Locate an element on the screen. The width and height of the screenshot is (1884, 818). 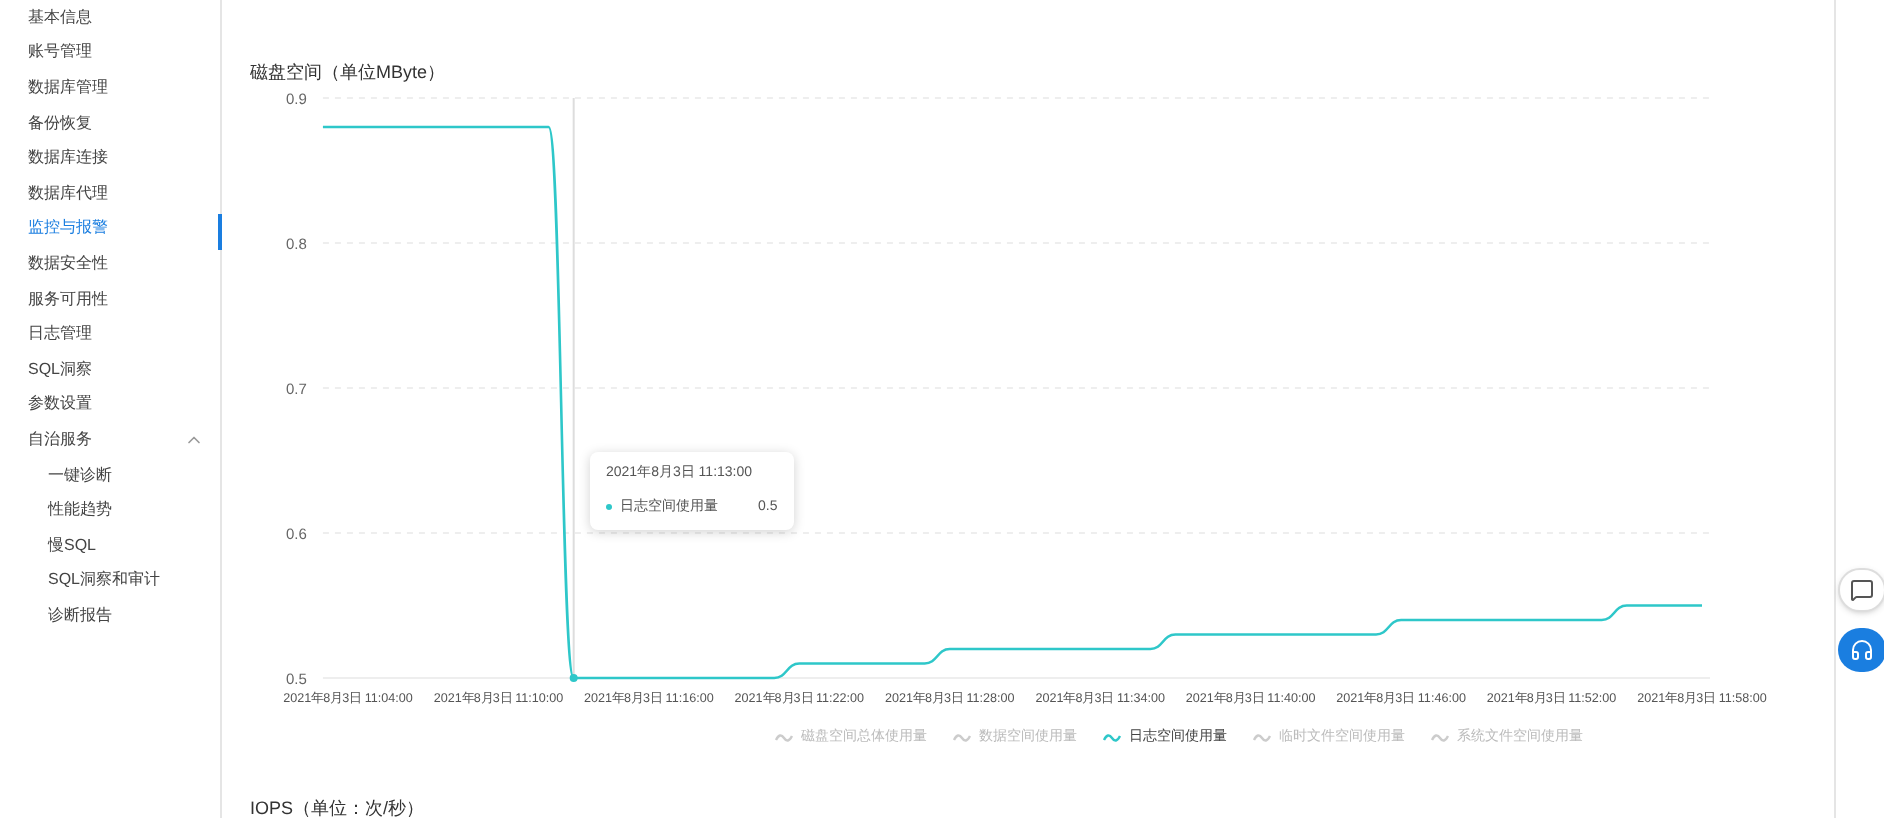
sidebar-item: 基本信息 is located at coordinates (60, 17).